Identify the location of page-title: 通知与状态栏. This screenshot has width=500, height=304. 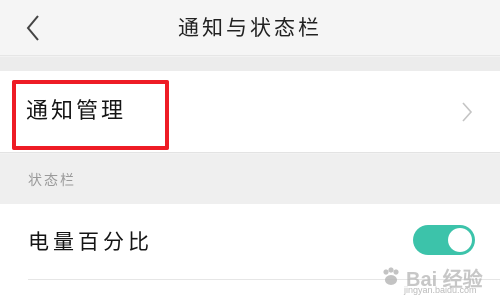
(250, 28).